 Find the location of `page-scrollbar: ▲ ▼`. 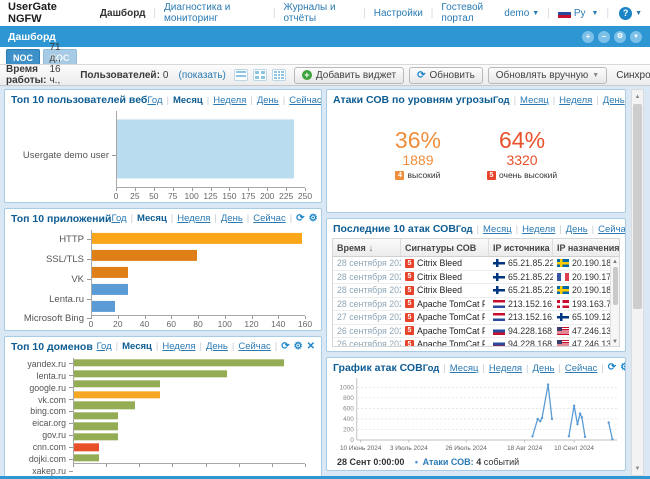

page-scrollbar: ▲ ▼ is located at coordinates (637, 282).